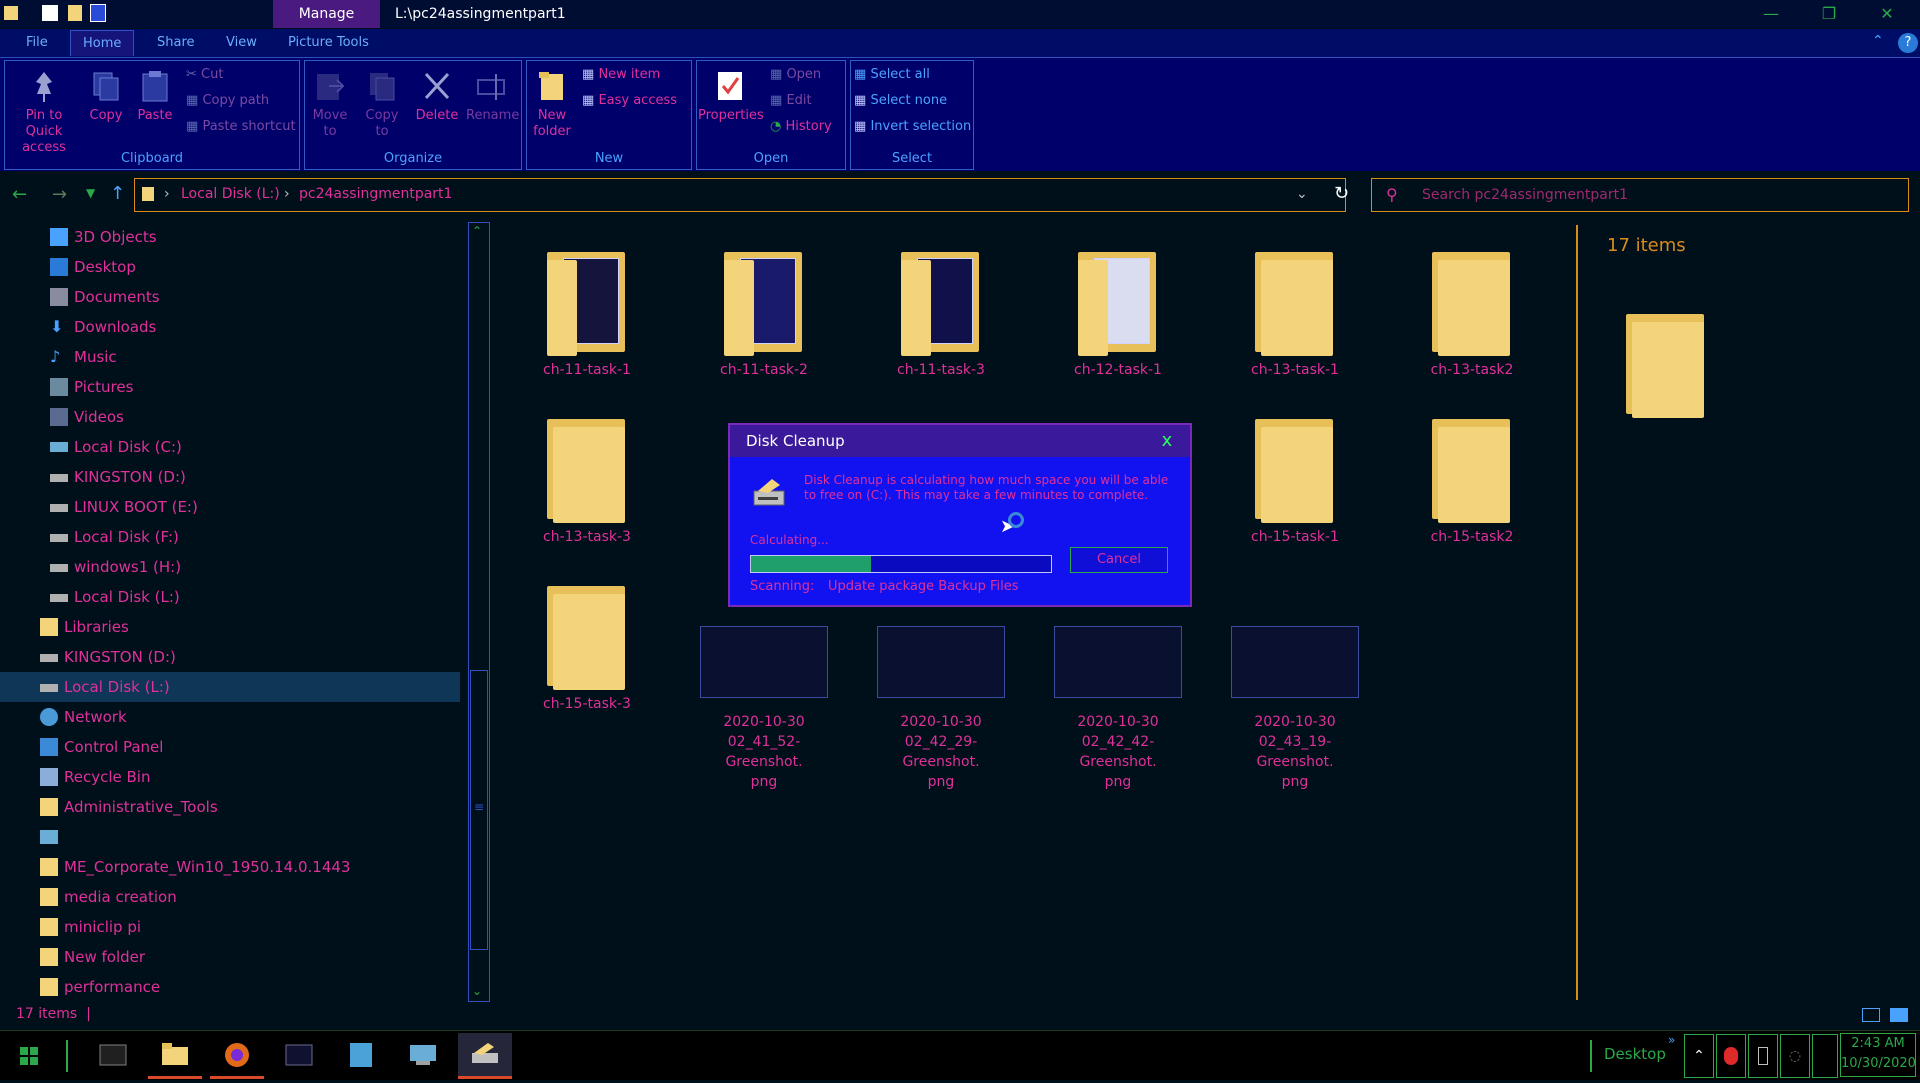 Image resolution: width=1920 pixels, height=1083 pixels. I want to click on sidebar-item-performance: performance, so click(230, 987).